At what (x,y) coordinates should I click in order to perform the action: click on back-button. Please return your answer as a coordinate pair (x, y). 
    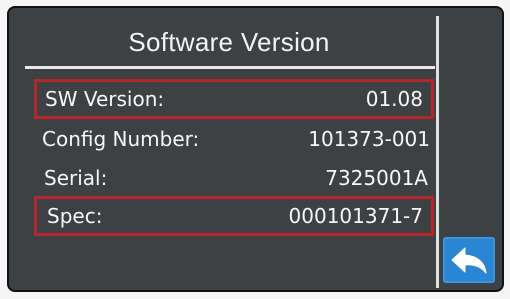
    Looking at the image, I should click on (469, 260).